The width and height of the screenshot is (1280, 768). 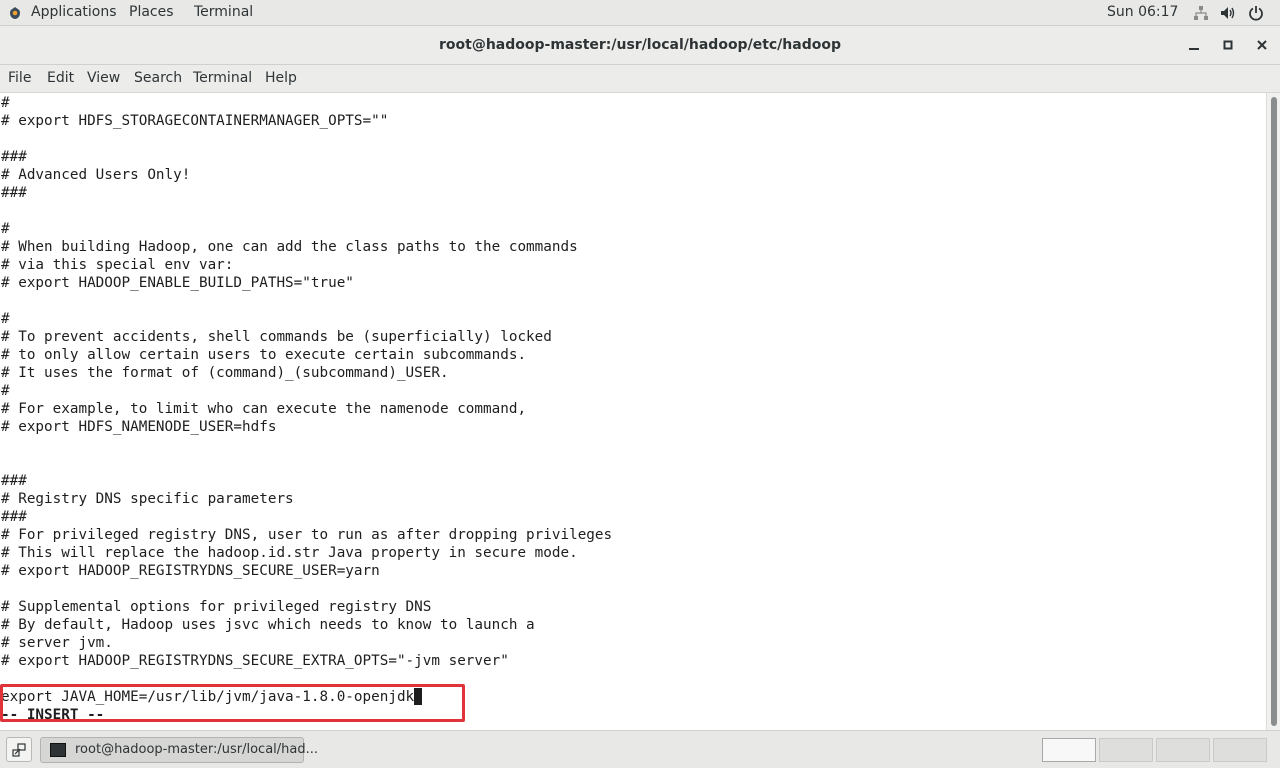 What do you see at coordinates (1228, 13) in the screenshot?
I see `volume-icon` at bounding box center [1228, 13].